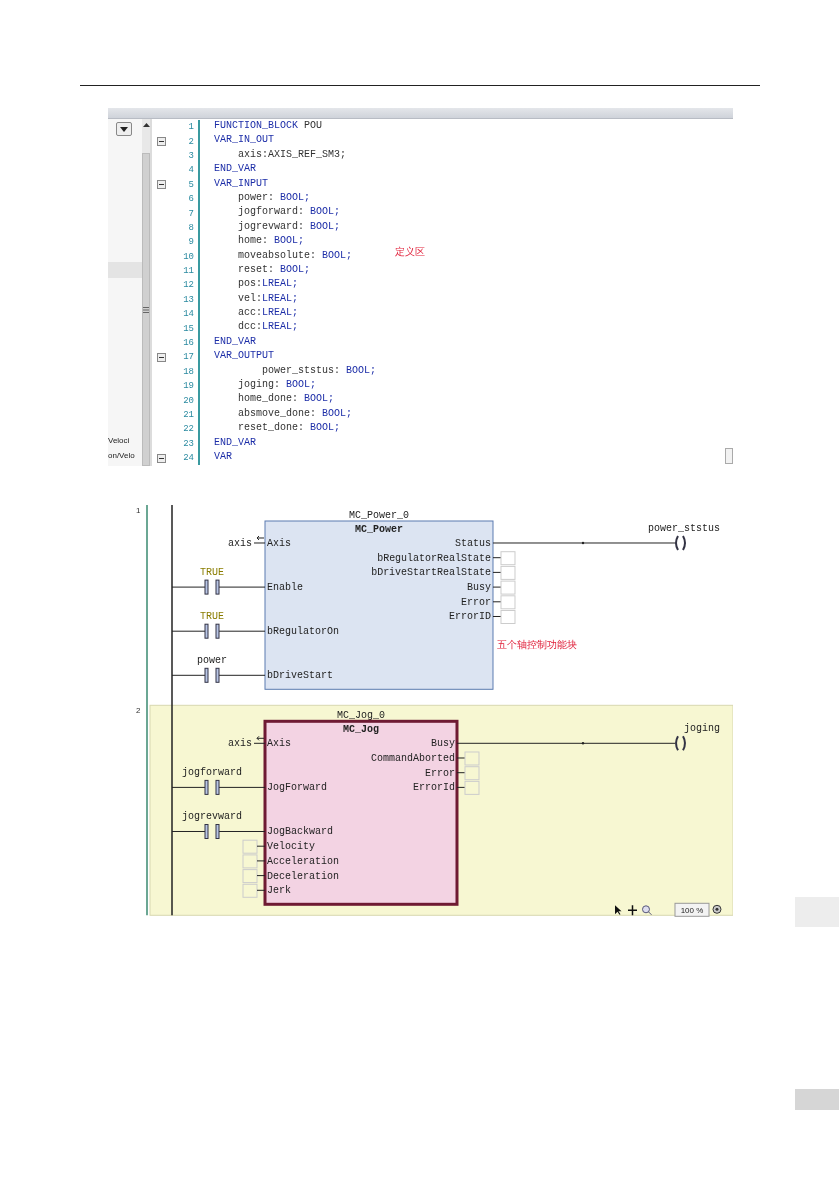 The width and height of the screenshot is (839, 1191). I want to click on network-number: 1, so click(138, 510).